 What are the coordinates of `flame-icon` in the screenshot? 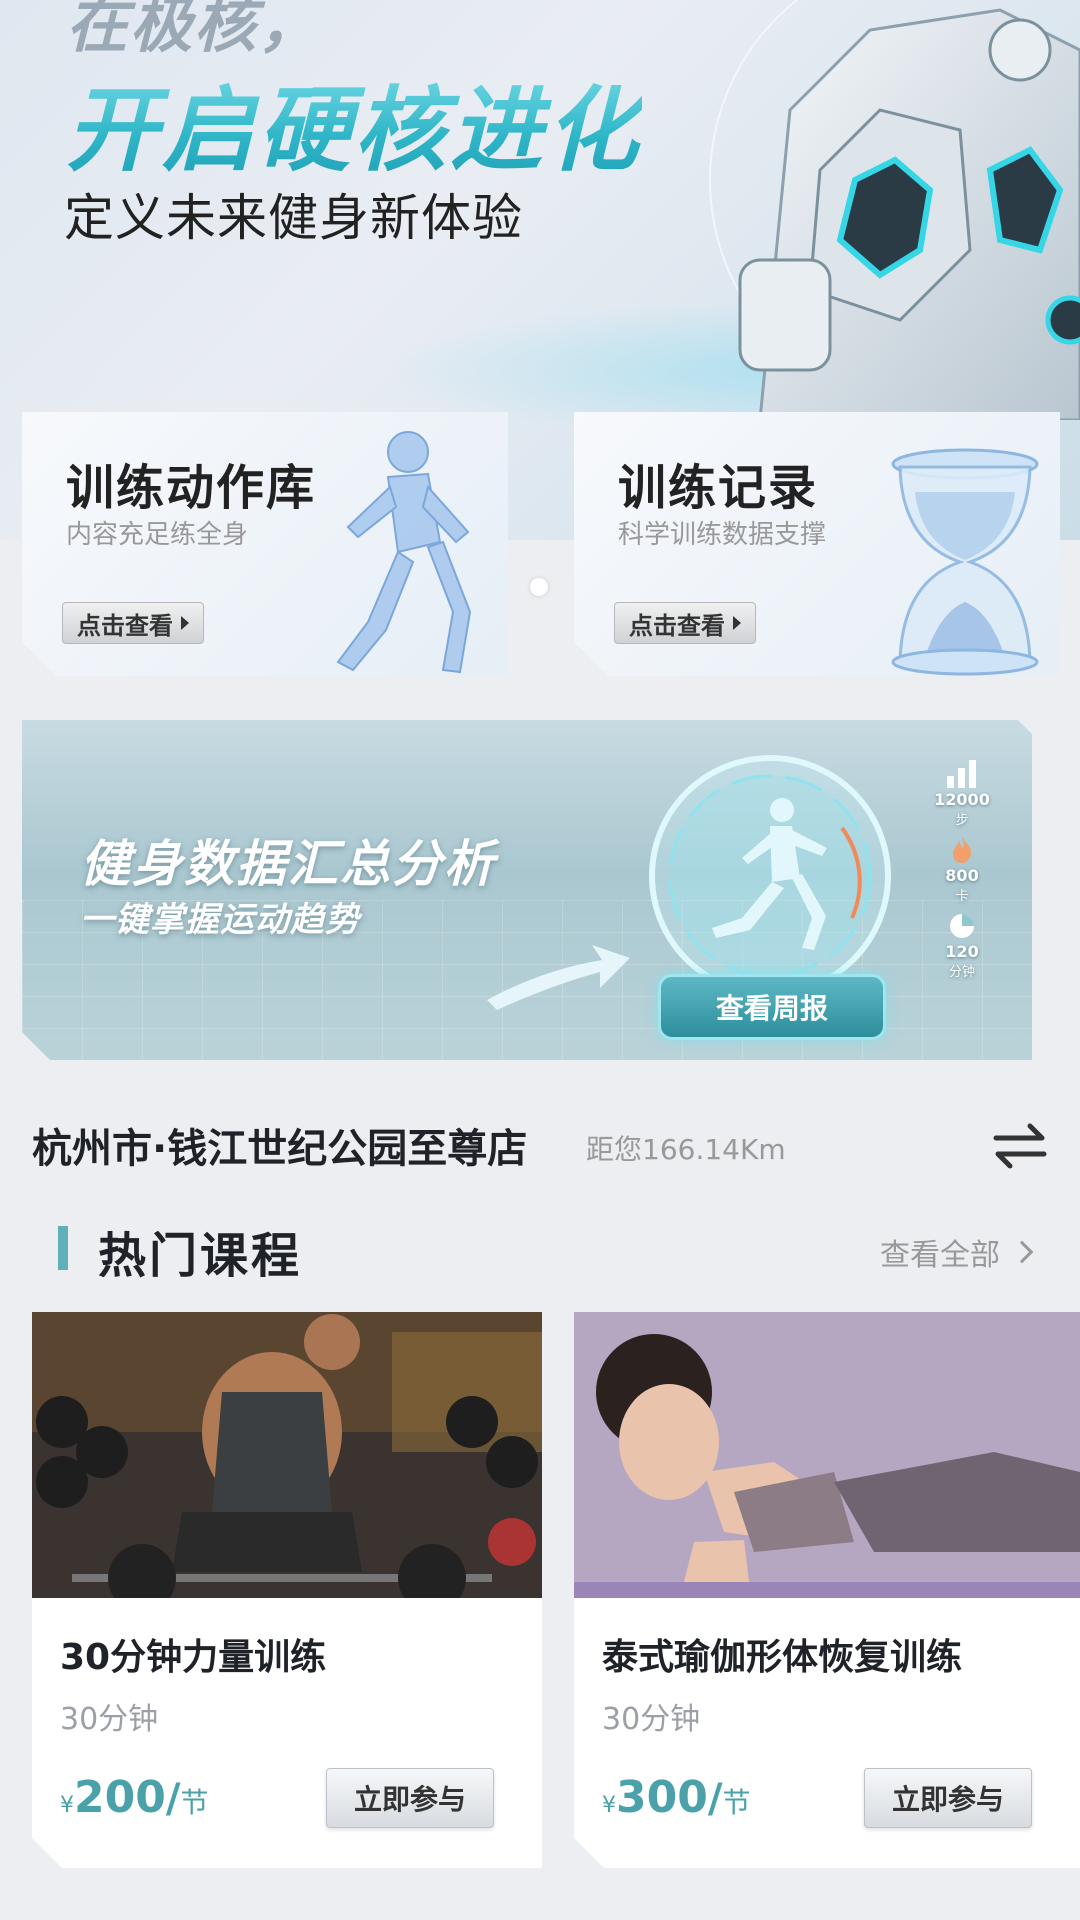 It's located at (962, 849).